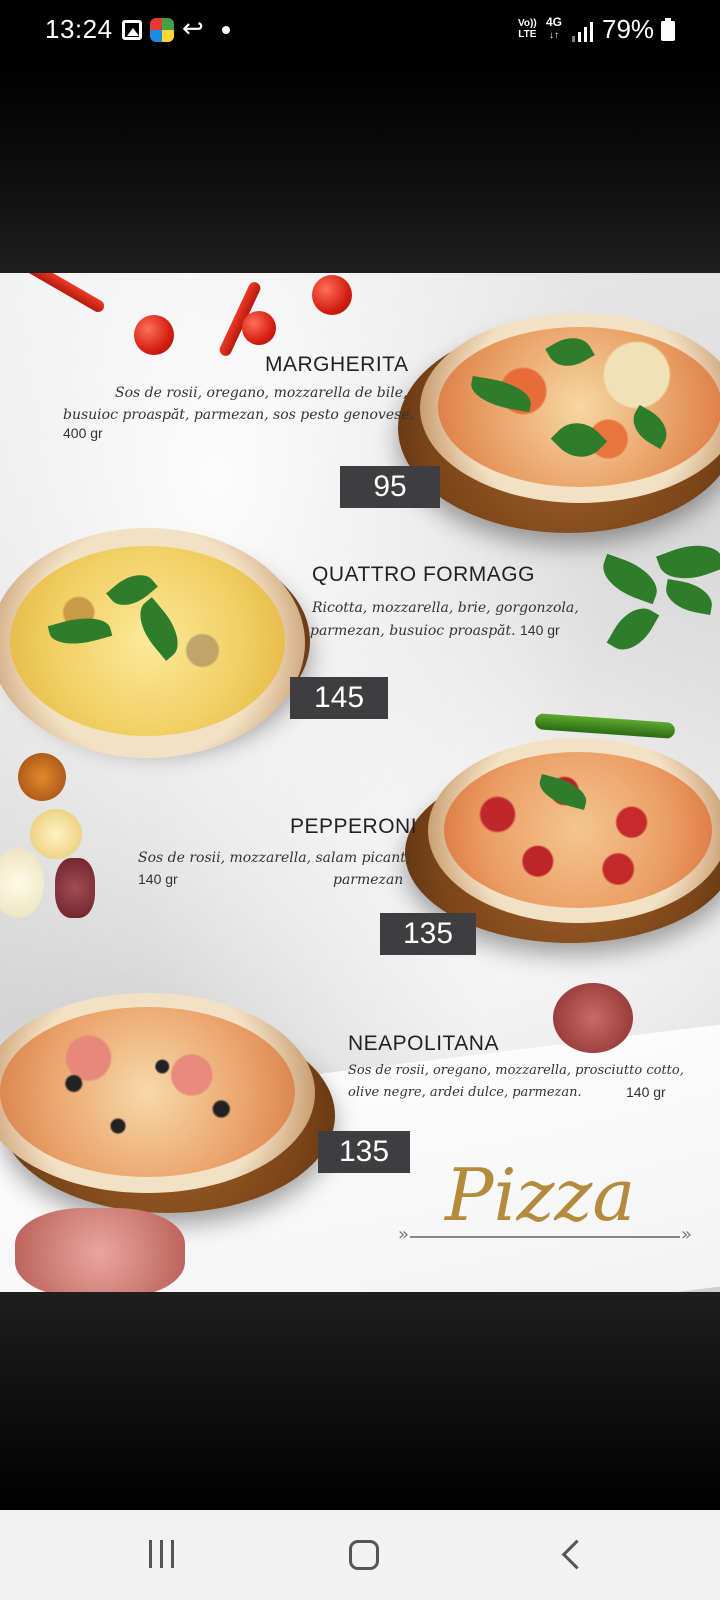  Describe the element at coordinates (360, 1401) in the screenshot. I see `image-viewer-bottom-area` at that location.